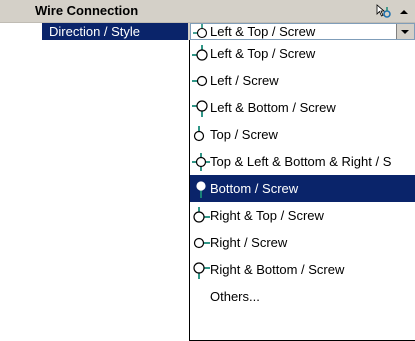 This screenshot has height=341, width=415. I want to click on option-right: Right / Screw, so click(302, 242).